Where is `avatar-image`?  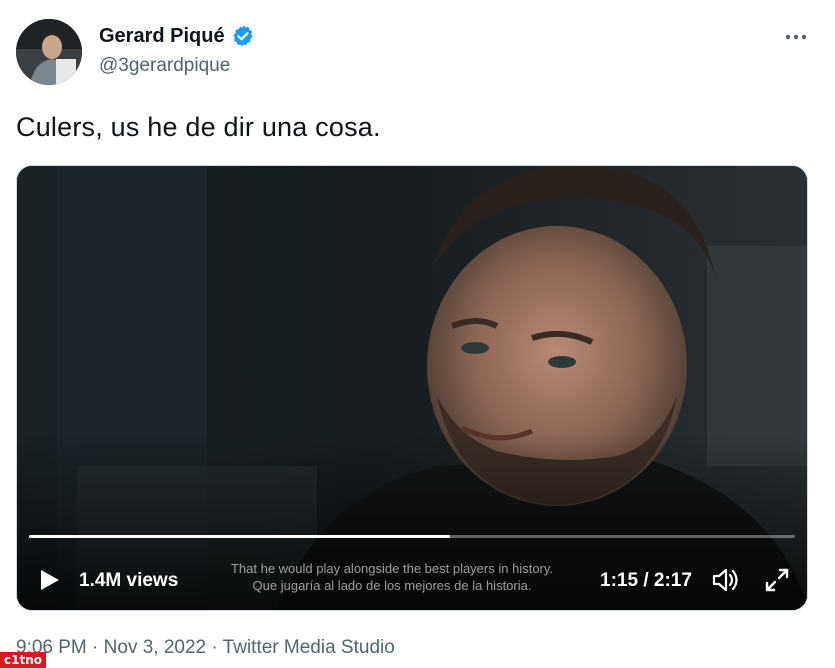 avatar-image is located at coordinates (49, 52).